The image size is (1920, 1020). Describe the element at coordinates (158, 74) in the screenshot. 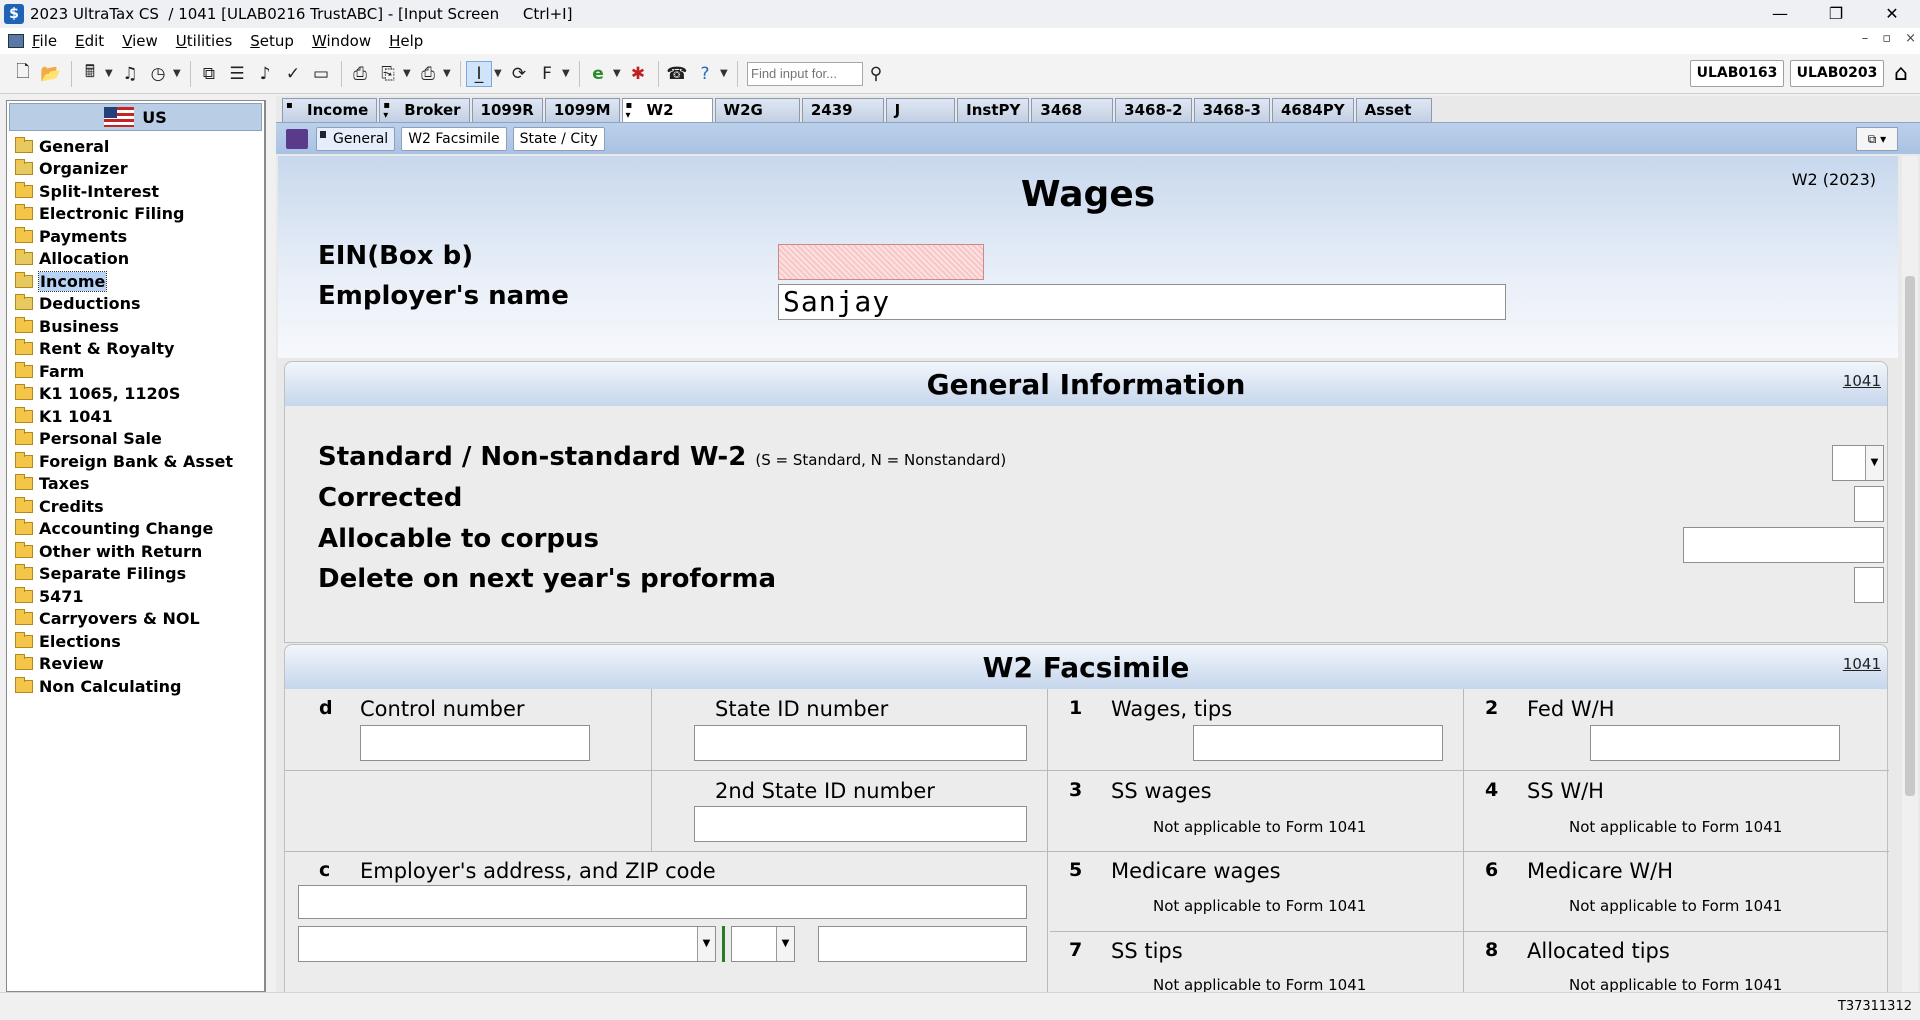

I see `timer-icon: ◷` at that location.